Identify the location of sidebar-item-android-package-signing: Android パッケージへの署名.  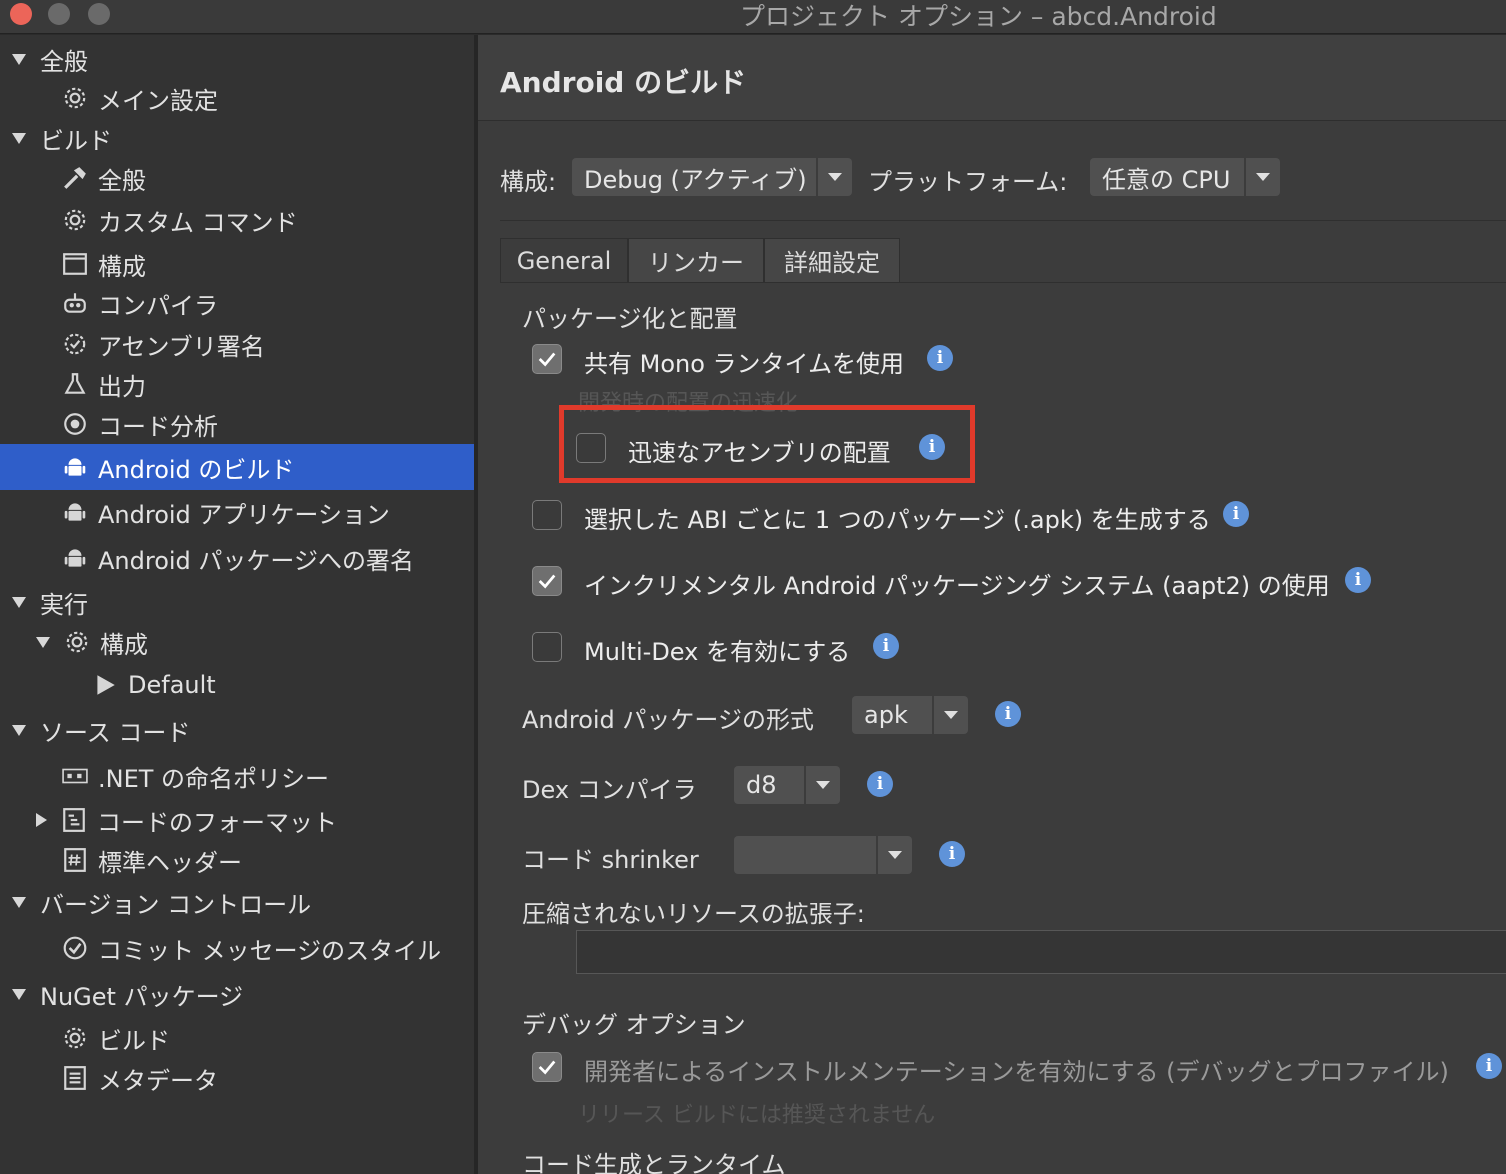
(237, 558).